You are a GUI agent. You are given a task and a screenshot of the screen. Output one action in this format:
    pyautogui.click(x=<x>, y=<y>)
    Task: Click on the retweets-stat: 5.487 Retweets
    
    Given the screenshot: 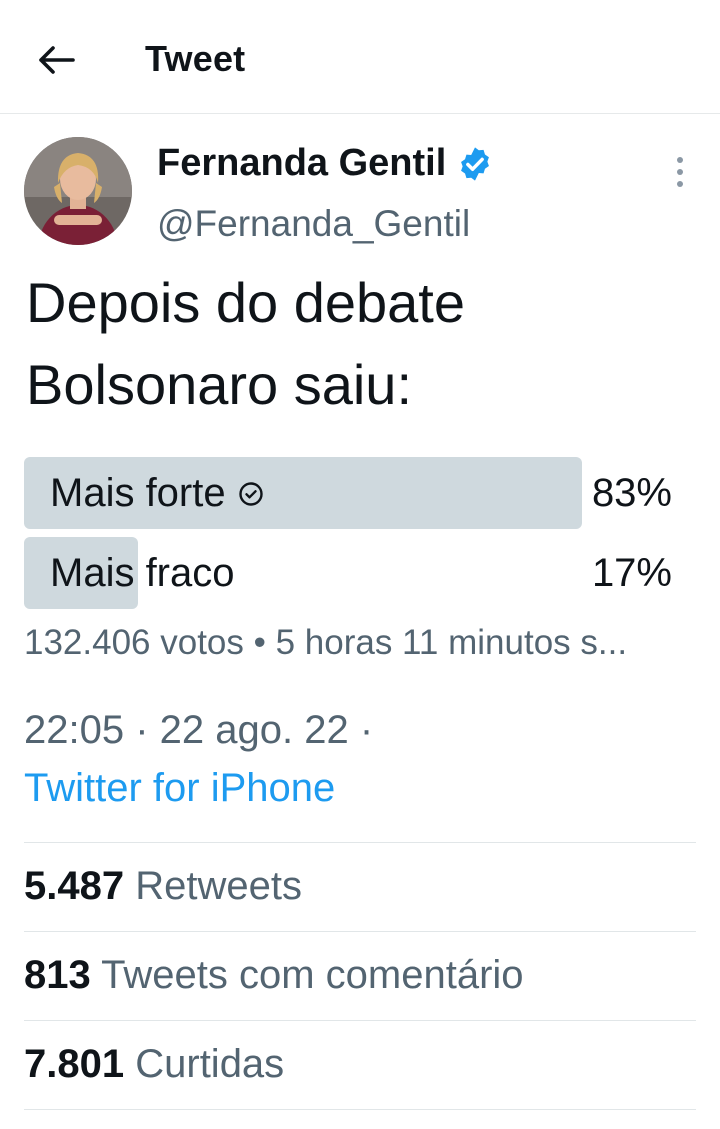 What is the action you would take?
    pyautogui.click(x=163, y=886)
    